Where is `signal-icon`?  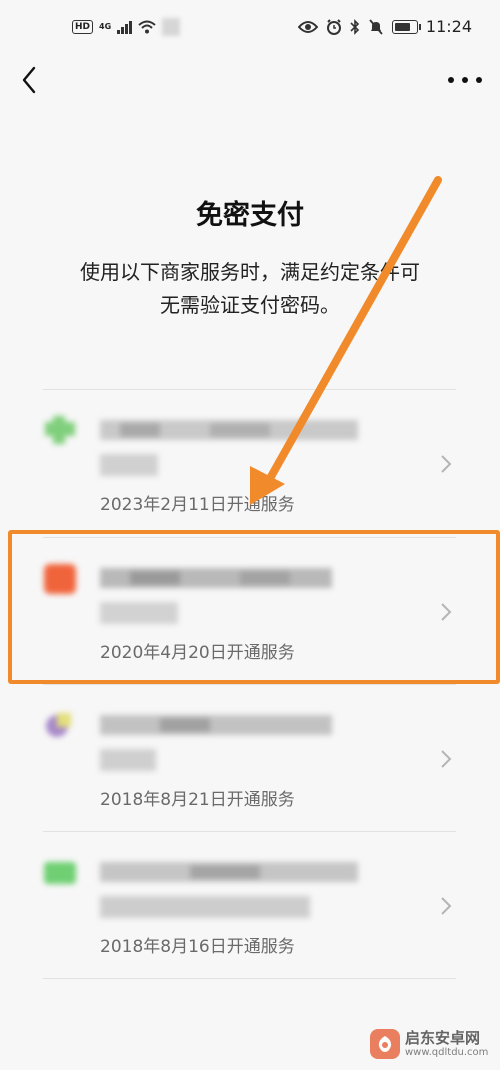 signal-icon is located at coordinates (125, 27).